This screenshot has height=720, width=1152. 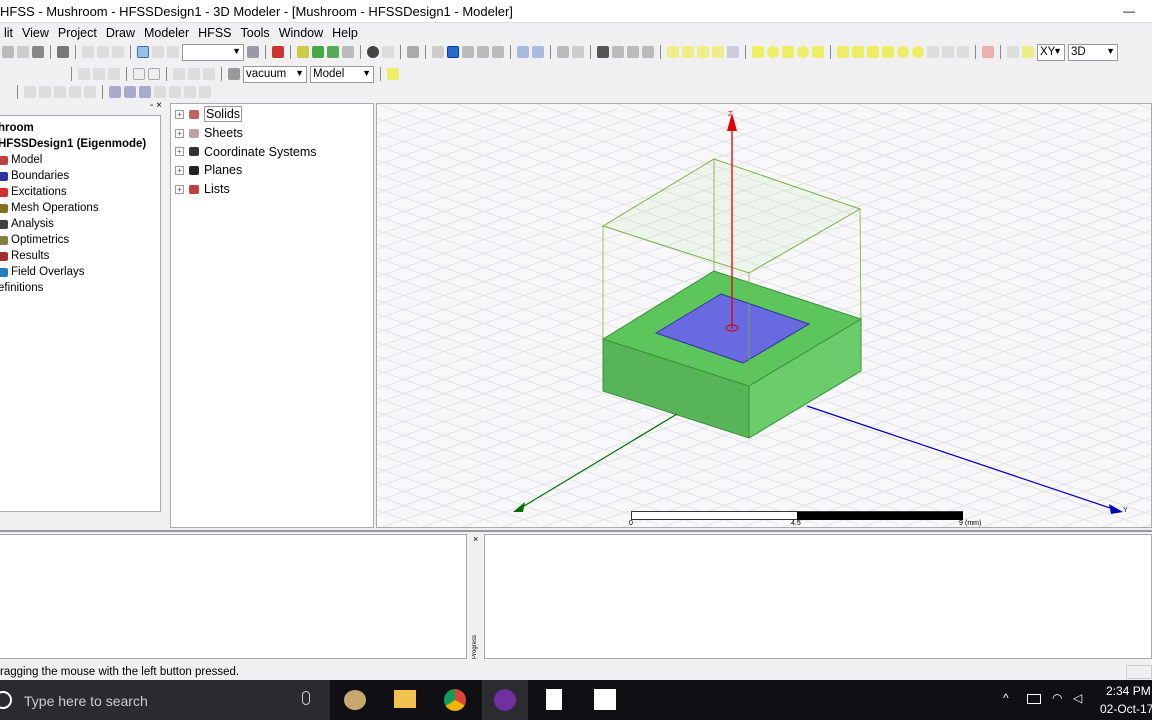 I want to click on sweep-icon, so click(x=30, y=92).